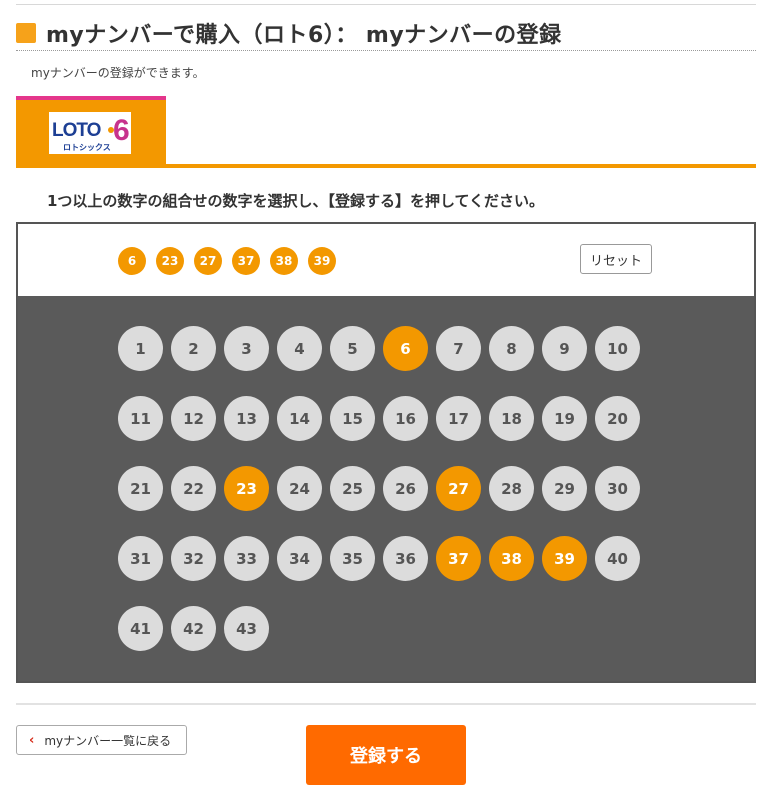 The height and width of the screenshot is (789, 773). I want to click on number-ball-2: 2, so click(193, 348).